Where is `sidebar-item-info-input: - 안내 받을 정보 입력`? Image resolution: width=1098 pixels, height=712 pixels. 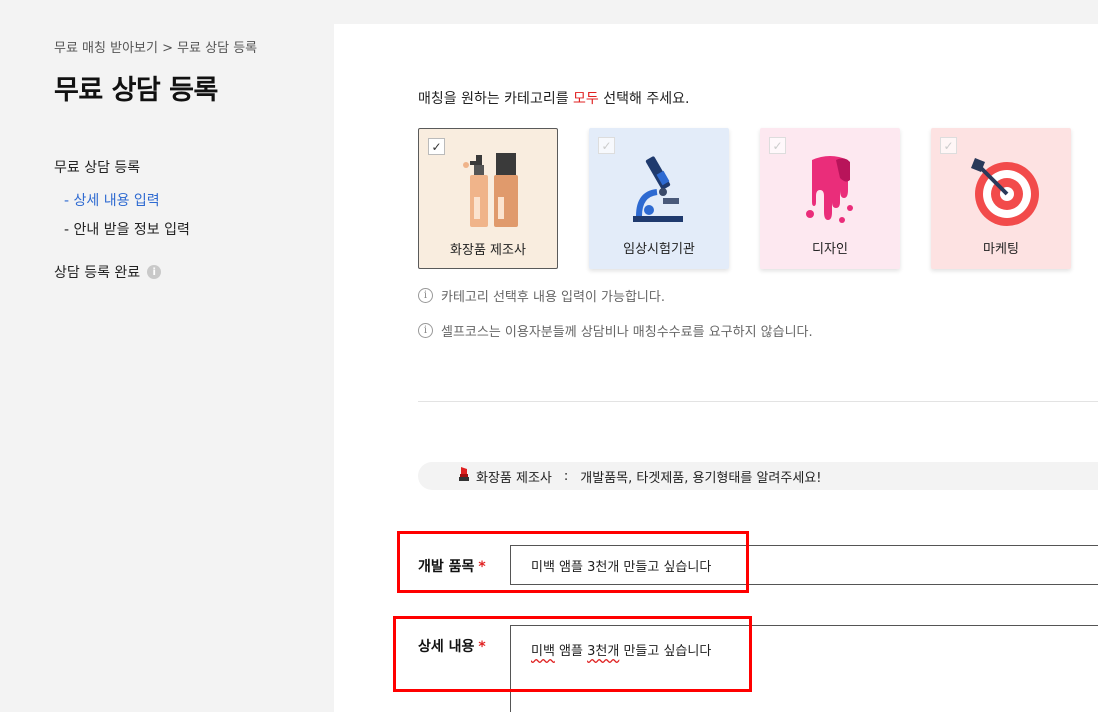
sidebar-item-info-input: - 안내 받을 정보 입력 is located at coordinates (127, 229).